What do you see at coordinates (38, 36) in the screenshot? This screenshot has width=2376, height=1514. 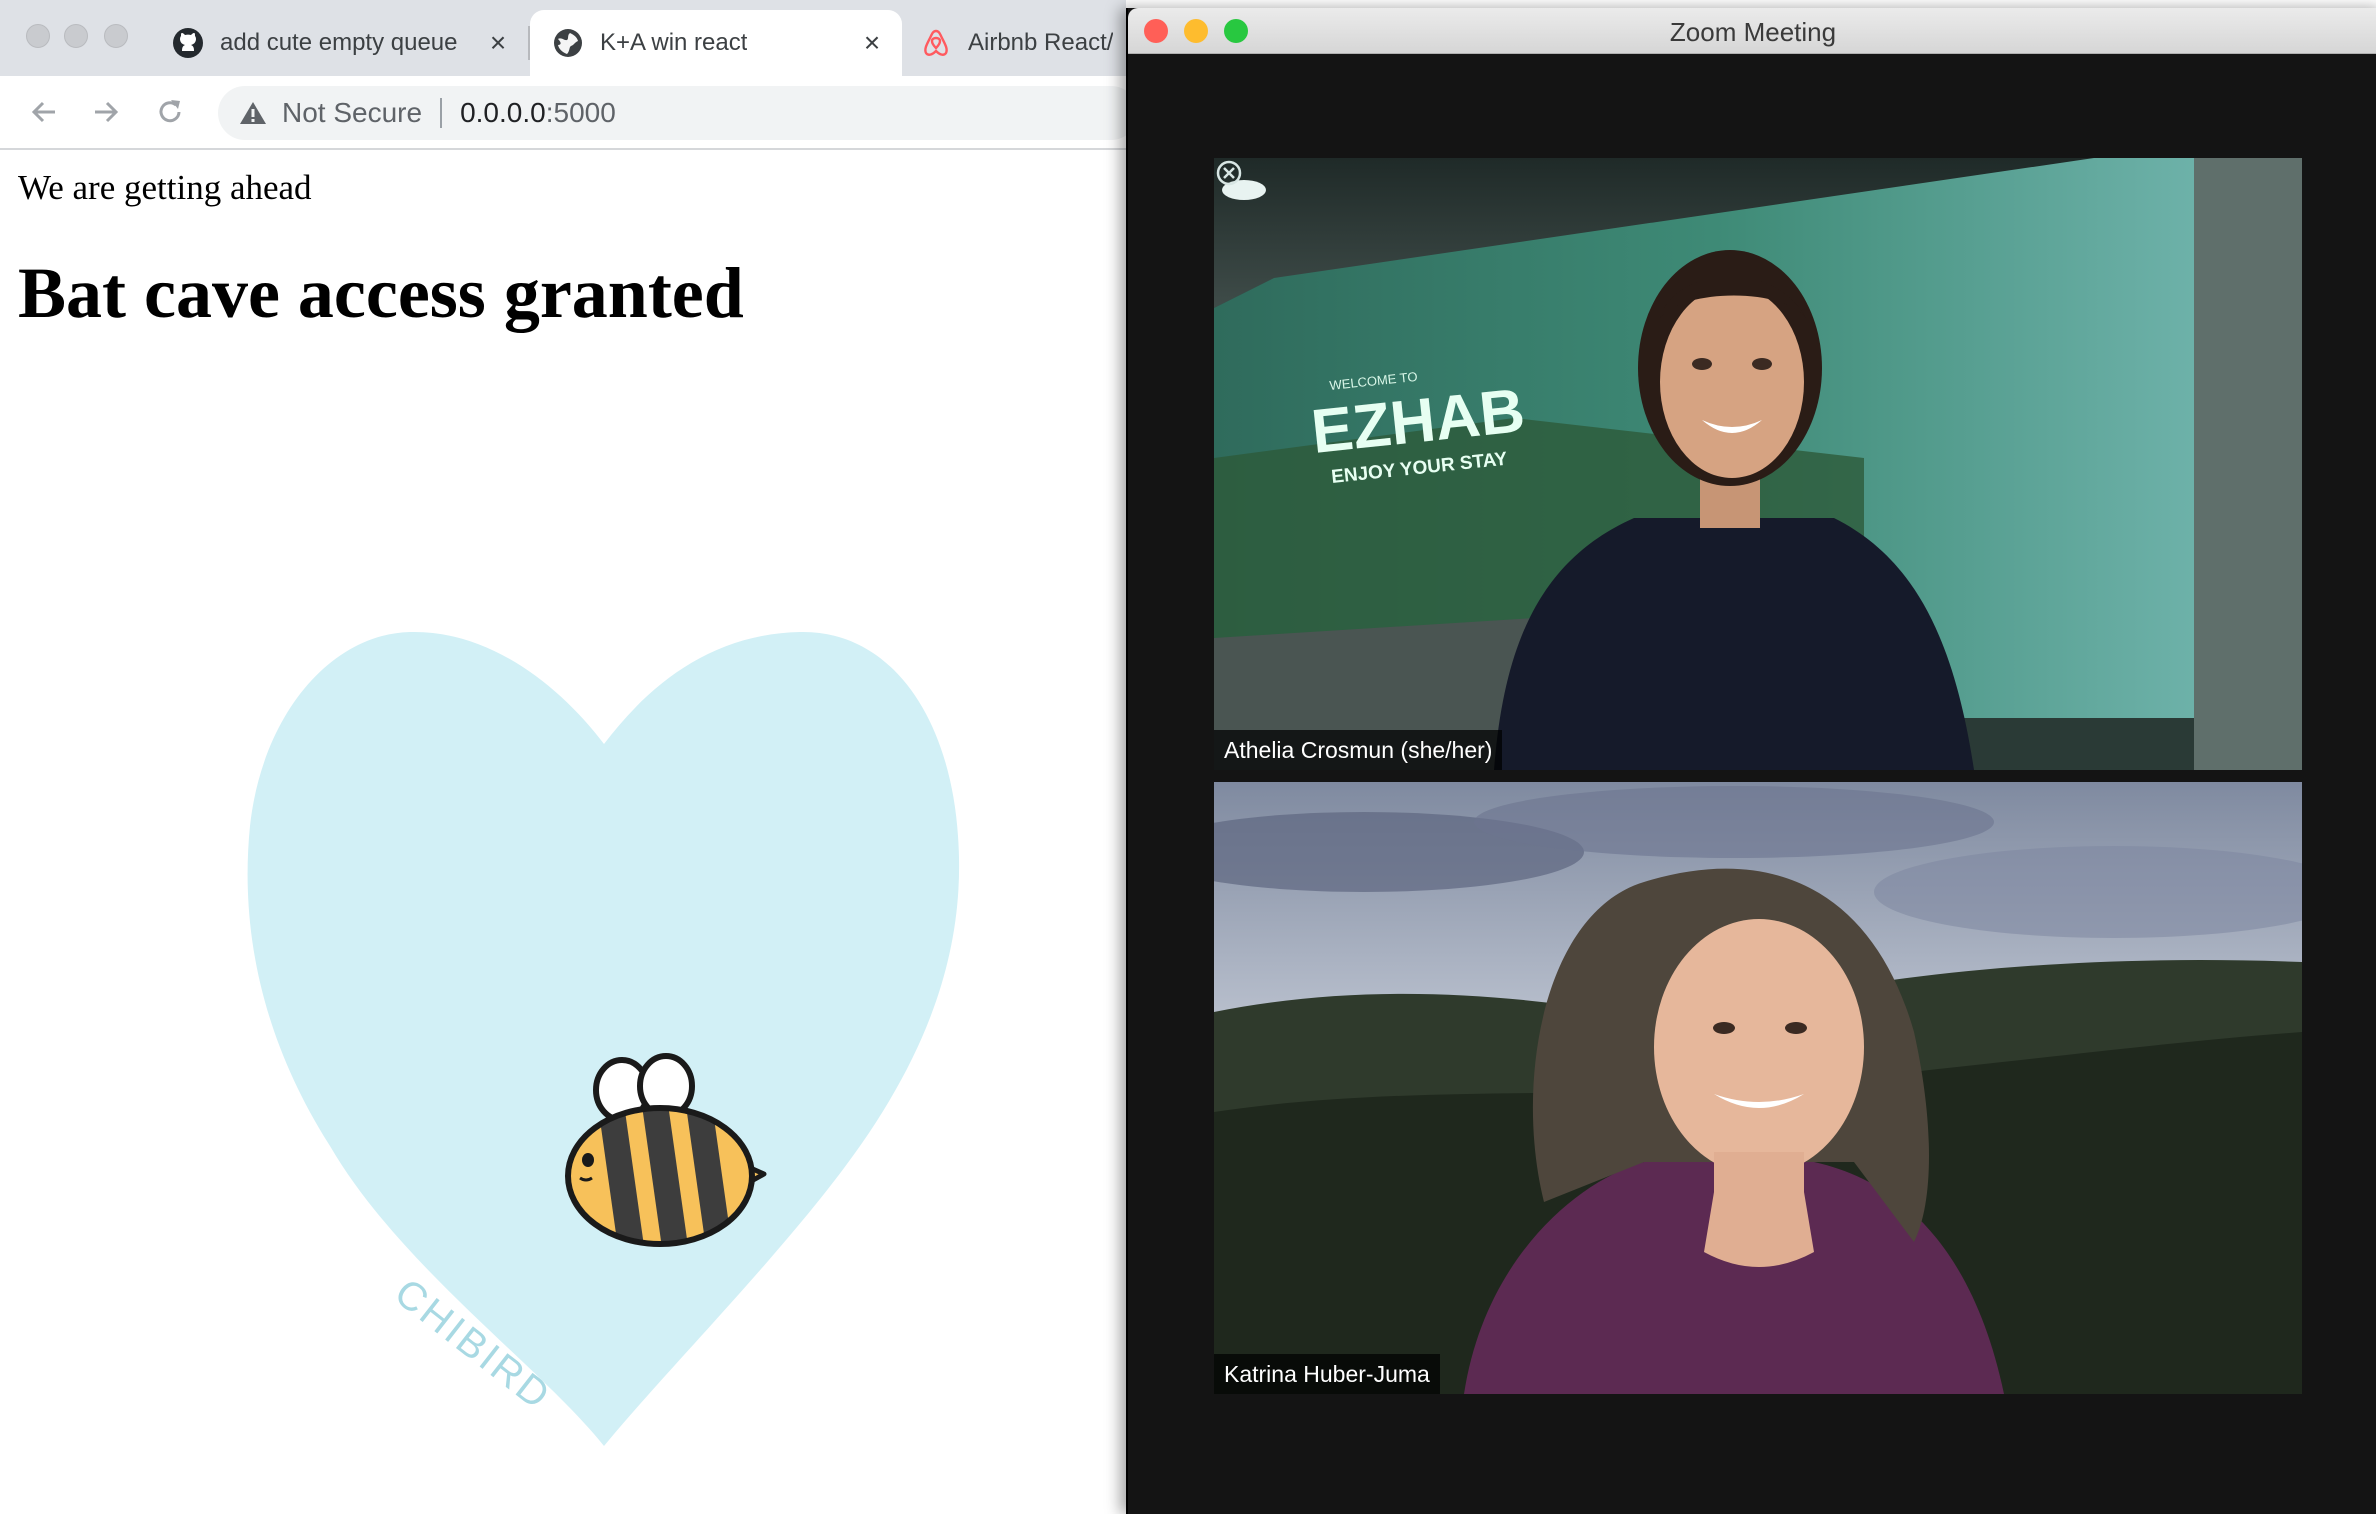 I see `browser-close-button` at bounding box center [38, 36].